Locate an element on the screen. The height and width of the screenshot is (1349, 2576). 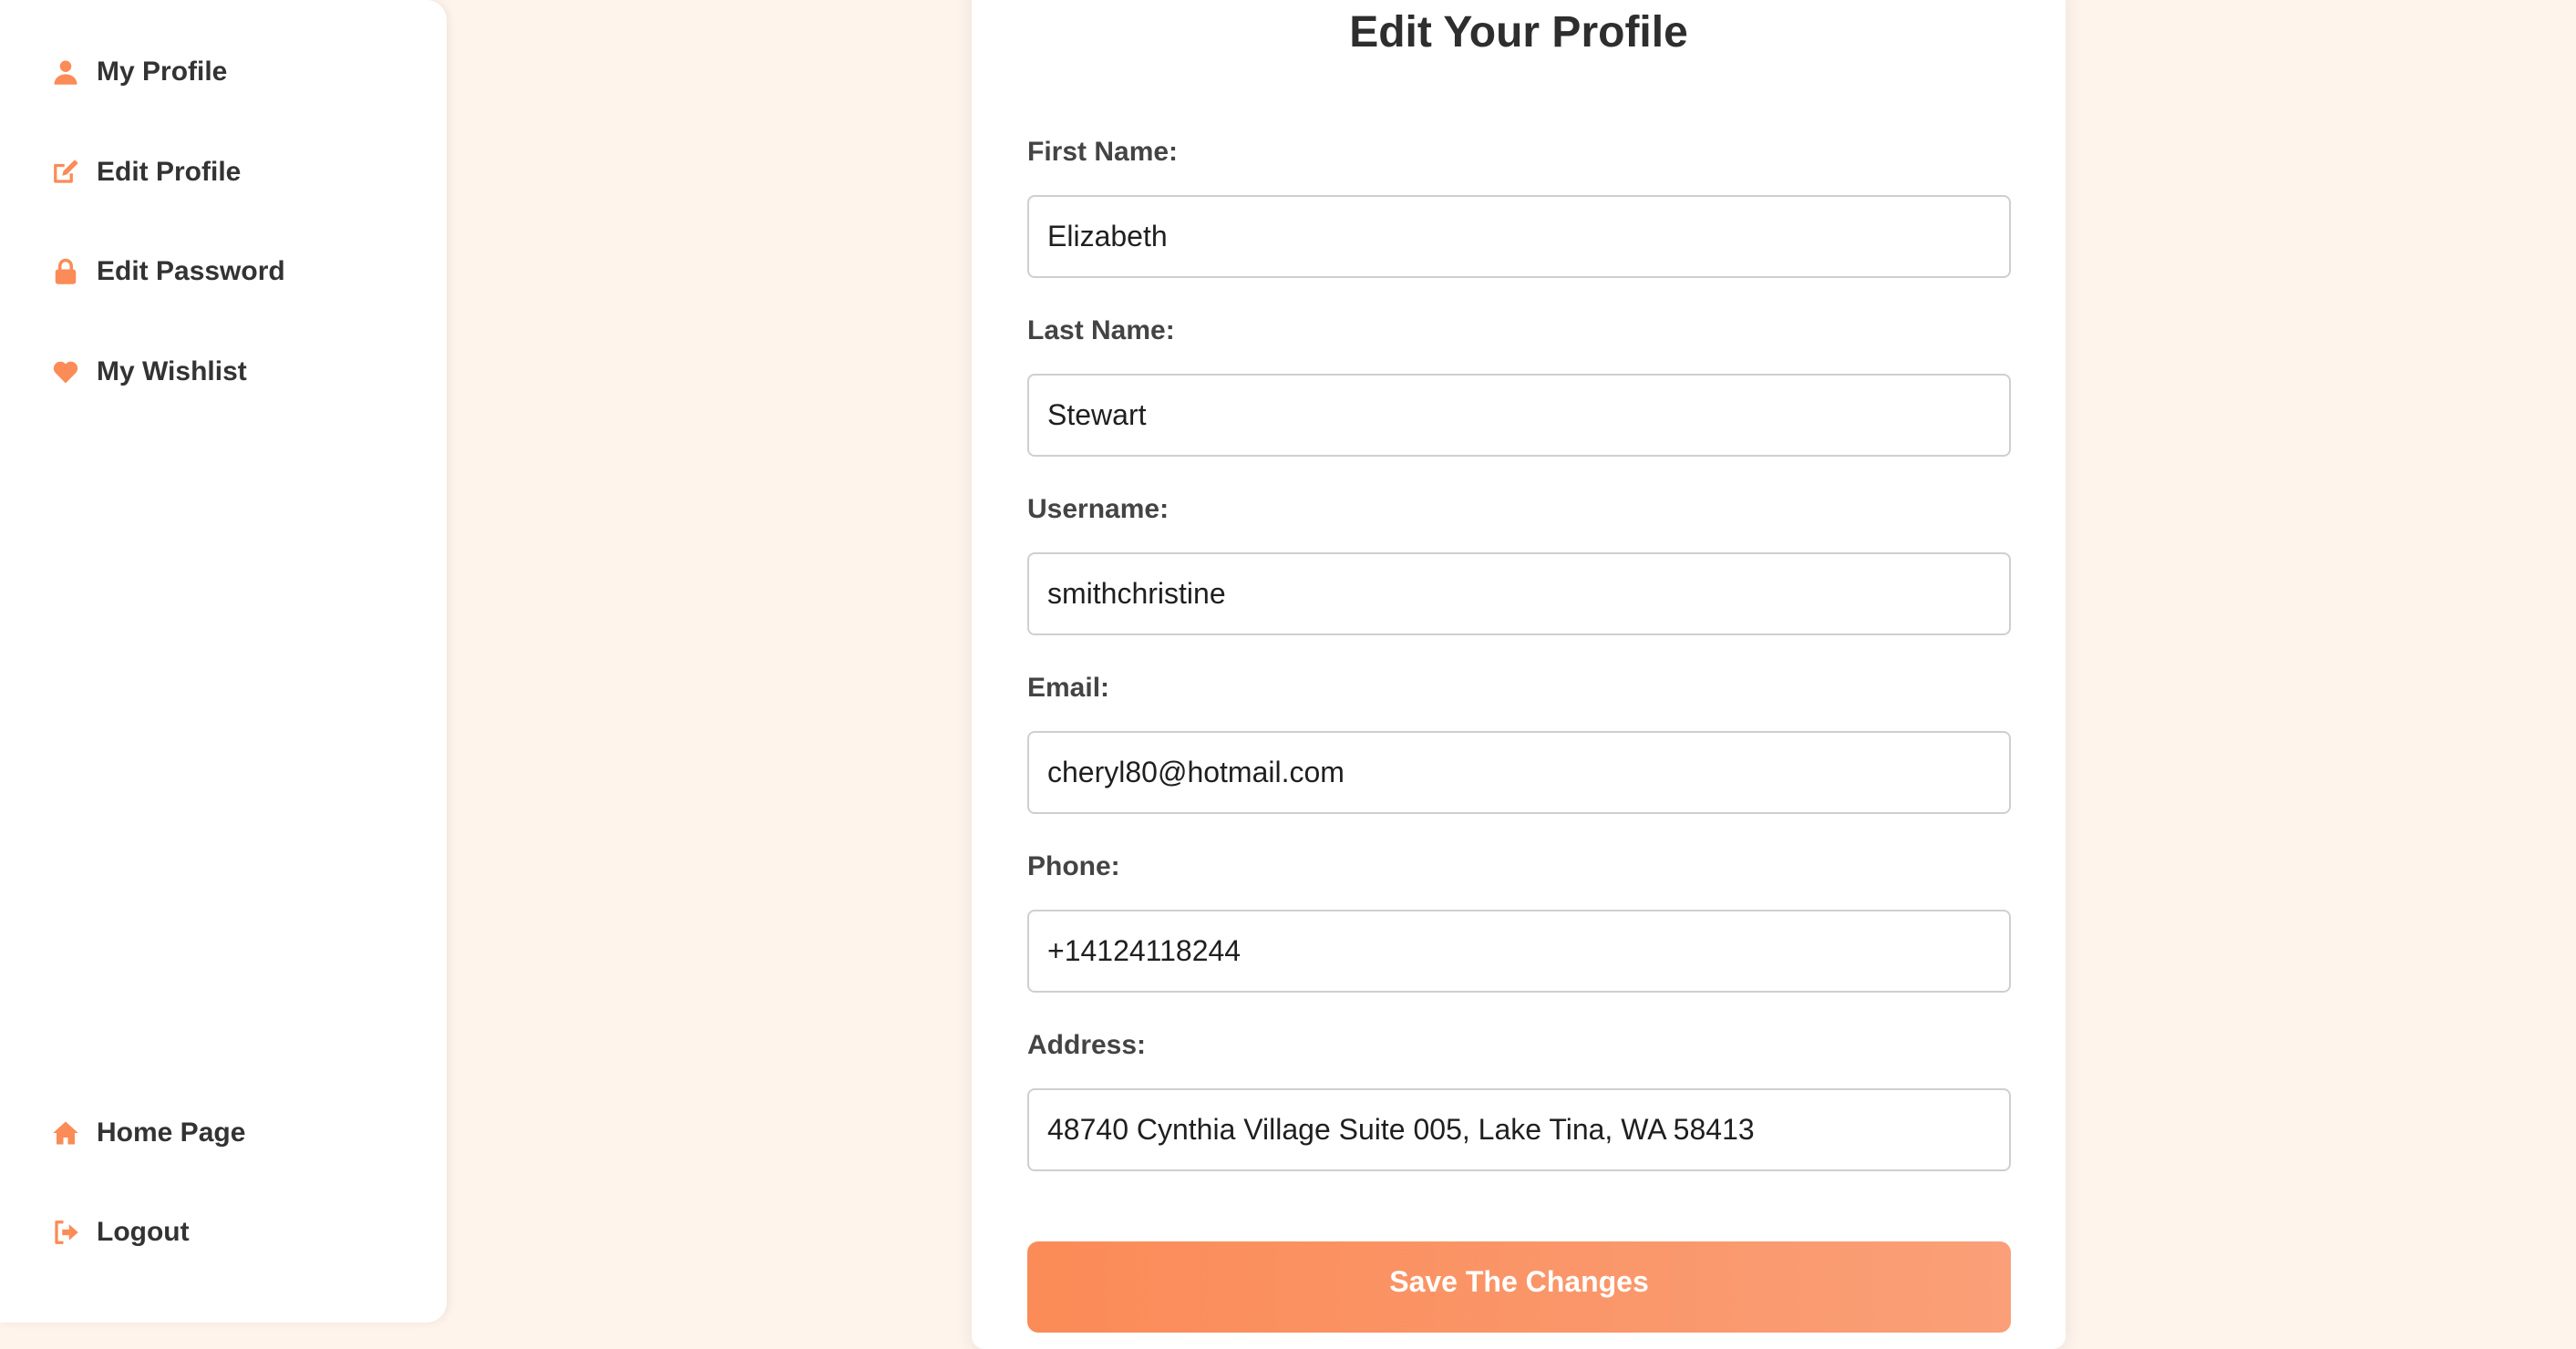
sidebar-item-logout: Logout is located at coordinates (121, 1232).